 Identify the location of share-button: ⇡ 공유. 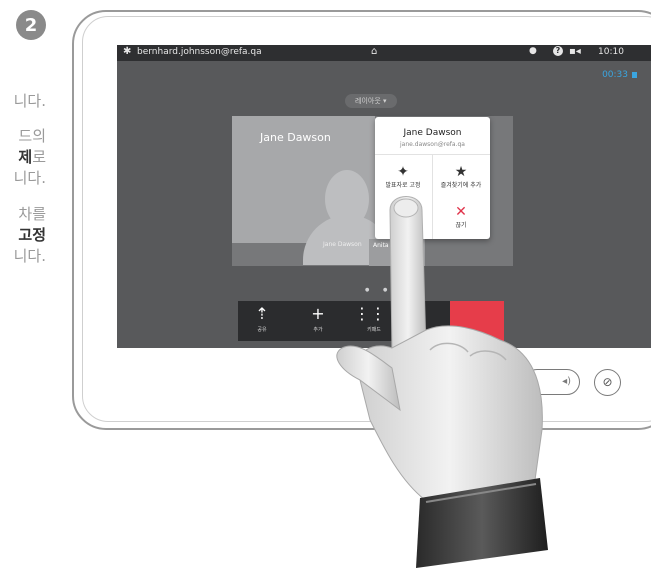
(262, 319).